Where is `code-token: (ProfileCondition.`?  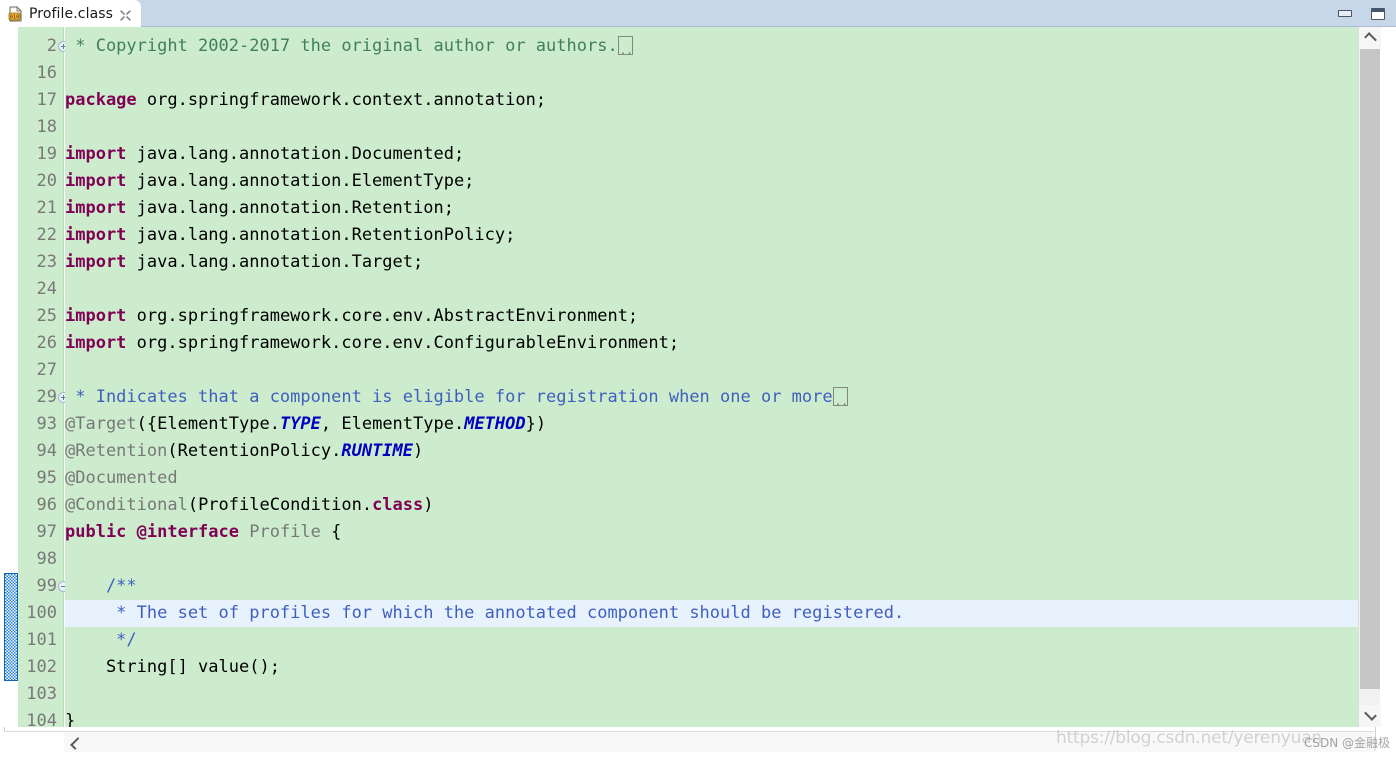 code-token: (ProfileCondition. is located at coordinates (280, 505).